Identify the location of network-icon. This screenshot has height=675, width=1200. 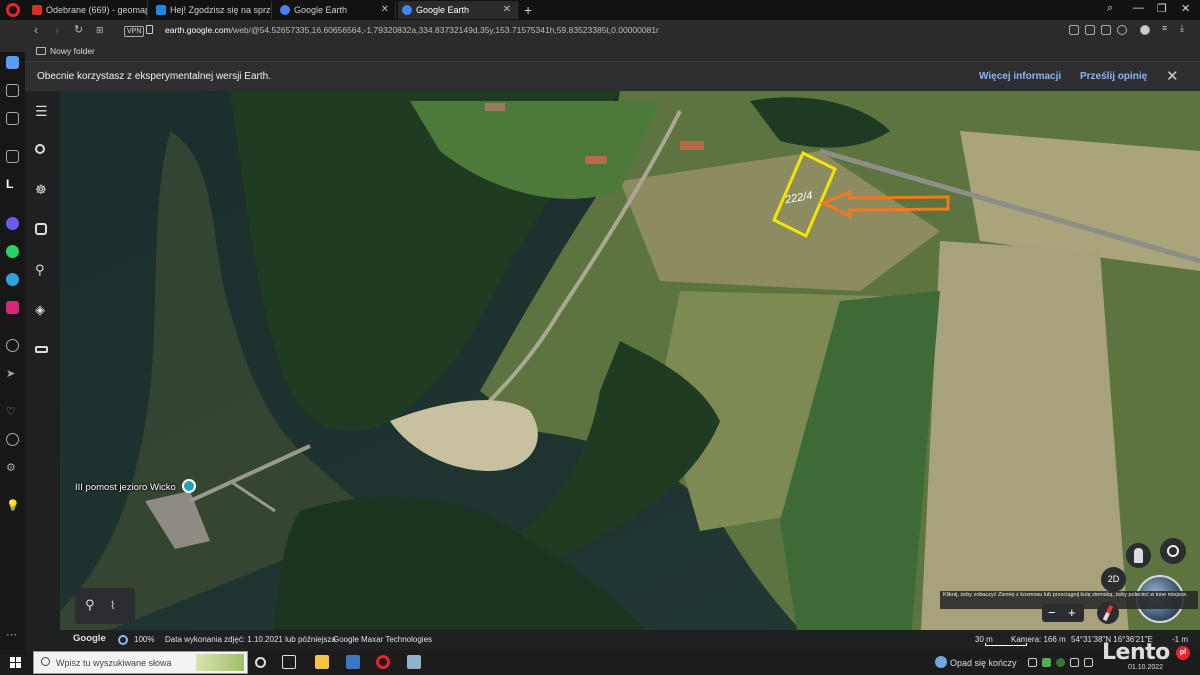
(1088, 662).